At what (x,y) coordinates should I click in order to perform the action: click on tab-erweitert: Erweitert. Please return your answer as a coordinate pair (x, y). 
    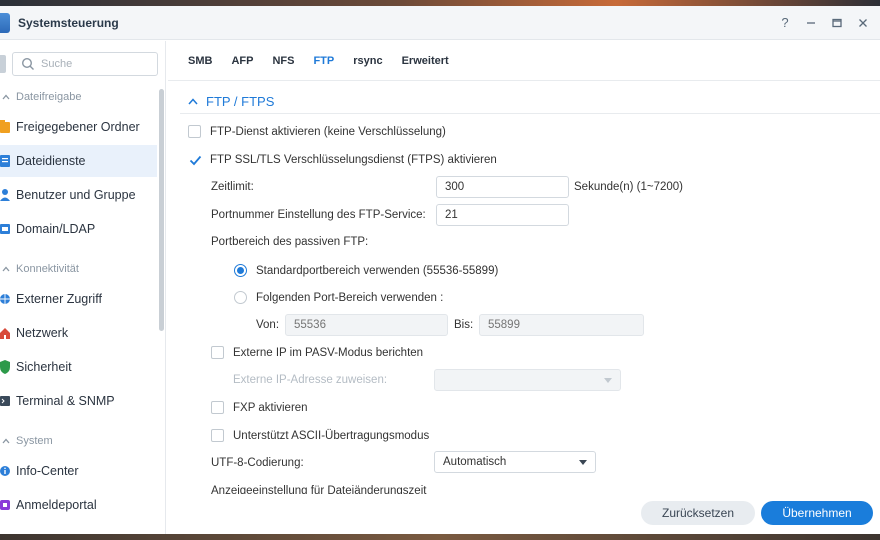
    Looking at the image, I should click on (425, 61).